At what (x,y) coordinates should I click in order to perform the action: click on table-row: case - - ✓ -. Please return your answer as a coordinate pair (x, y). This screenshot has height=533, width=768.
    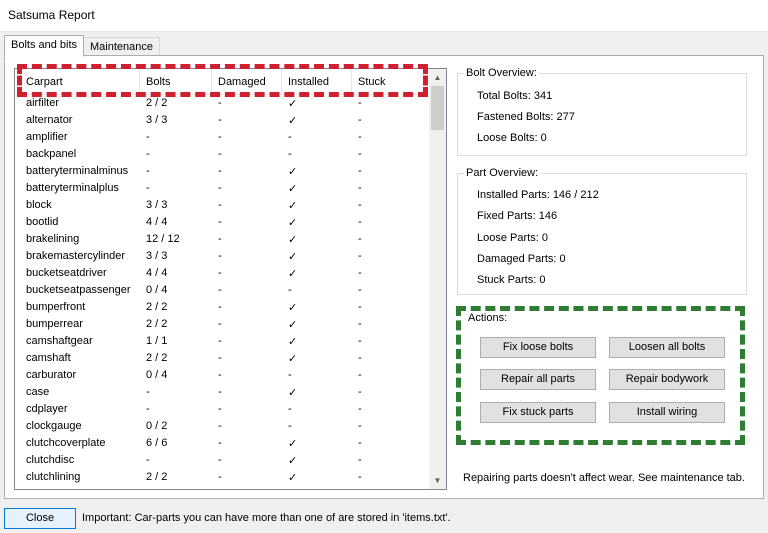
    Looking at the image, I should click on (222, 393).